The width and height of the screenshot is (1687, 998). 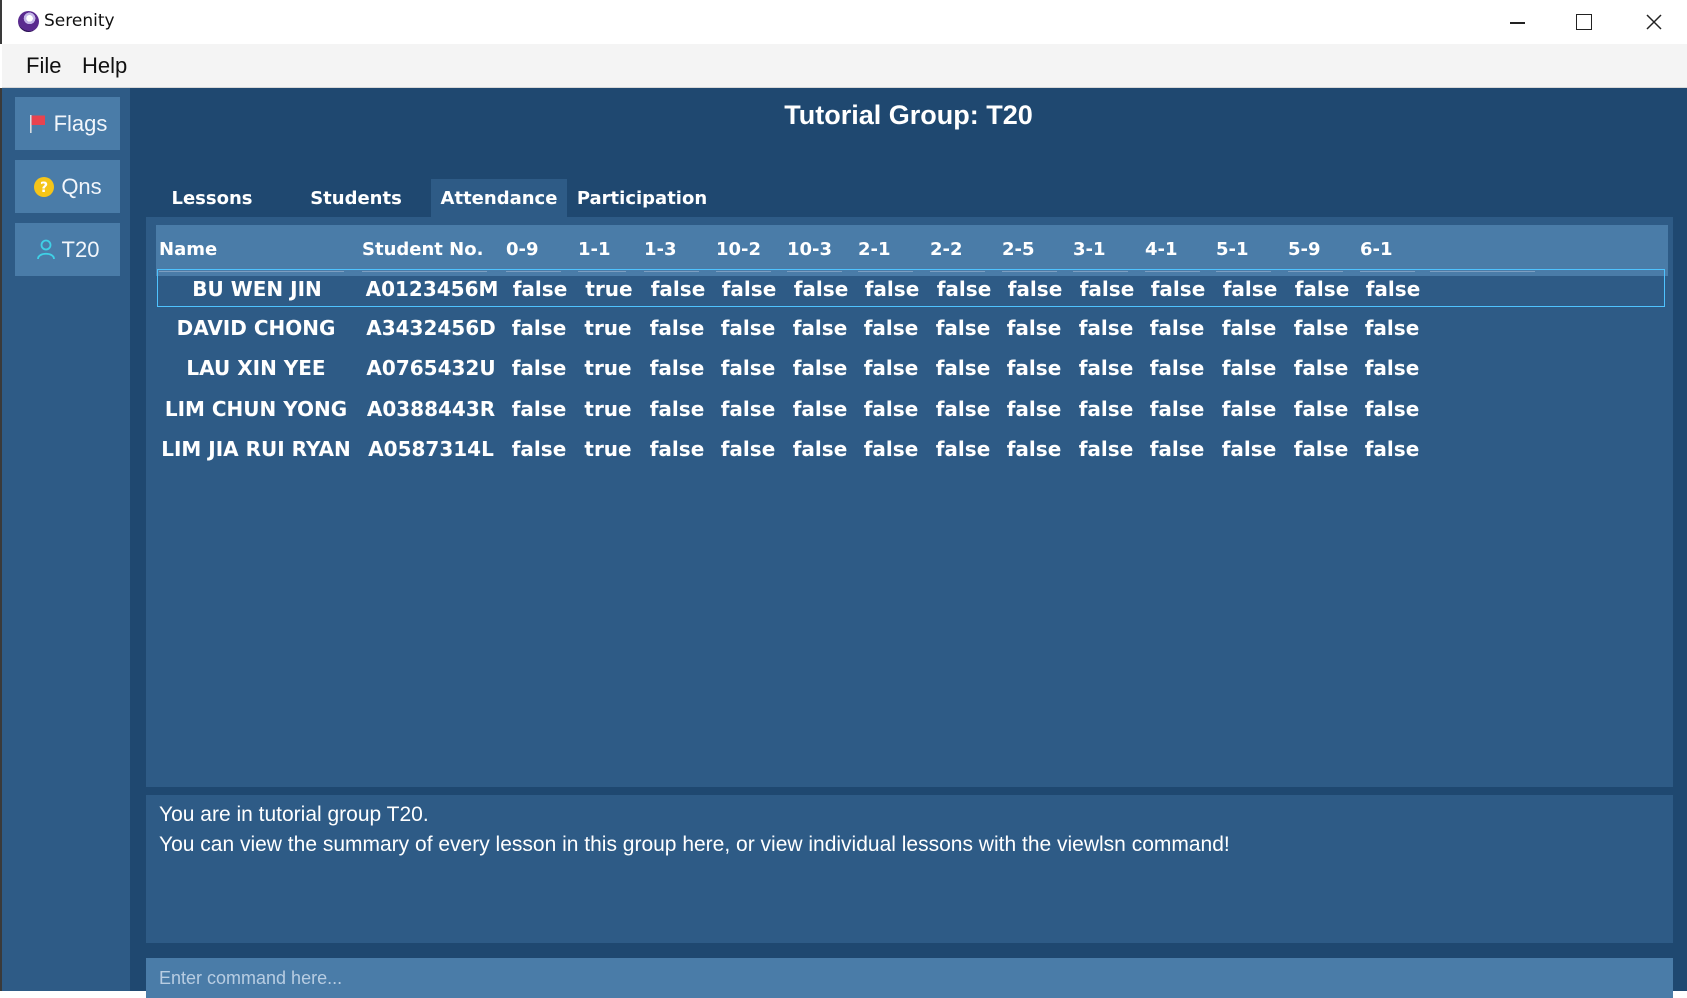 I want to click on column-header: 2-5, so click(x=1018, y=249).